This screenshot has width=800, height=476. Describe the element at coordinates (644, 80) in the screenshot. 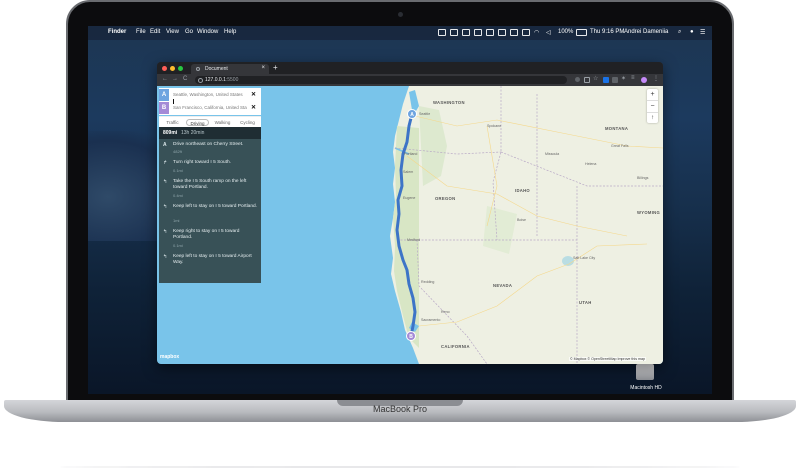

I see `profile-avatar` at that location.